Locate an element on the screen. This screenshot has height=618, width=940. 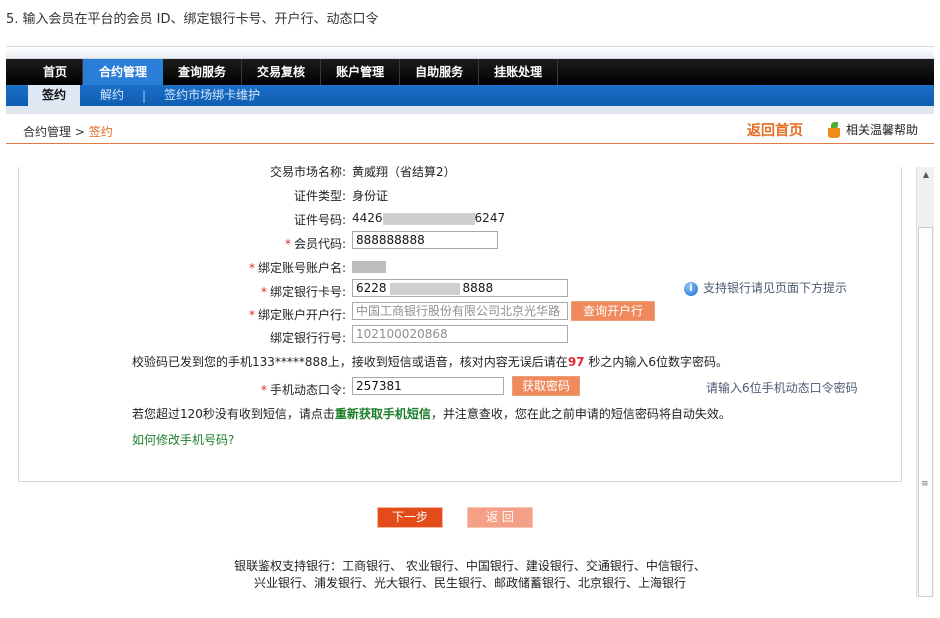
breadcrumb-parent: 合约管理 is located at coordinates (47, 132).